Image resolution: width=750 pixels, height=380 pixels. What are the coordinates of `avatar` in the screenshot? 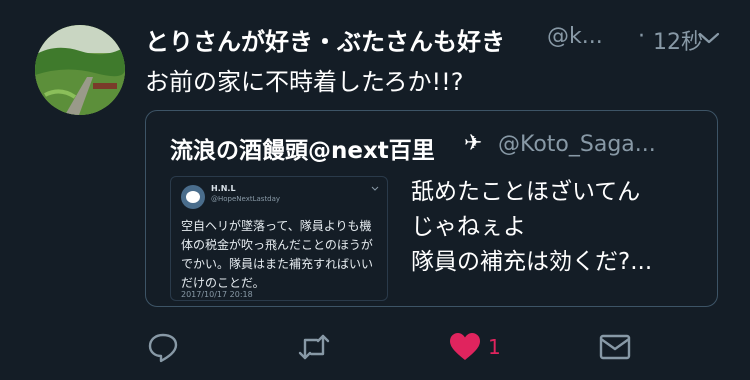 It's located at (80, 70).